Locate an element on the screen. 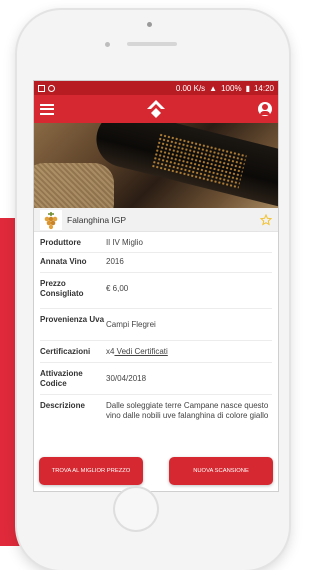 The width and height of the screenshot is (320, 570). best-price-button: TROVA AL MIGLIOR PREZZO is located at coordinates (91, 471).